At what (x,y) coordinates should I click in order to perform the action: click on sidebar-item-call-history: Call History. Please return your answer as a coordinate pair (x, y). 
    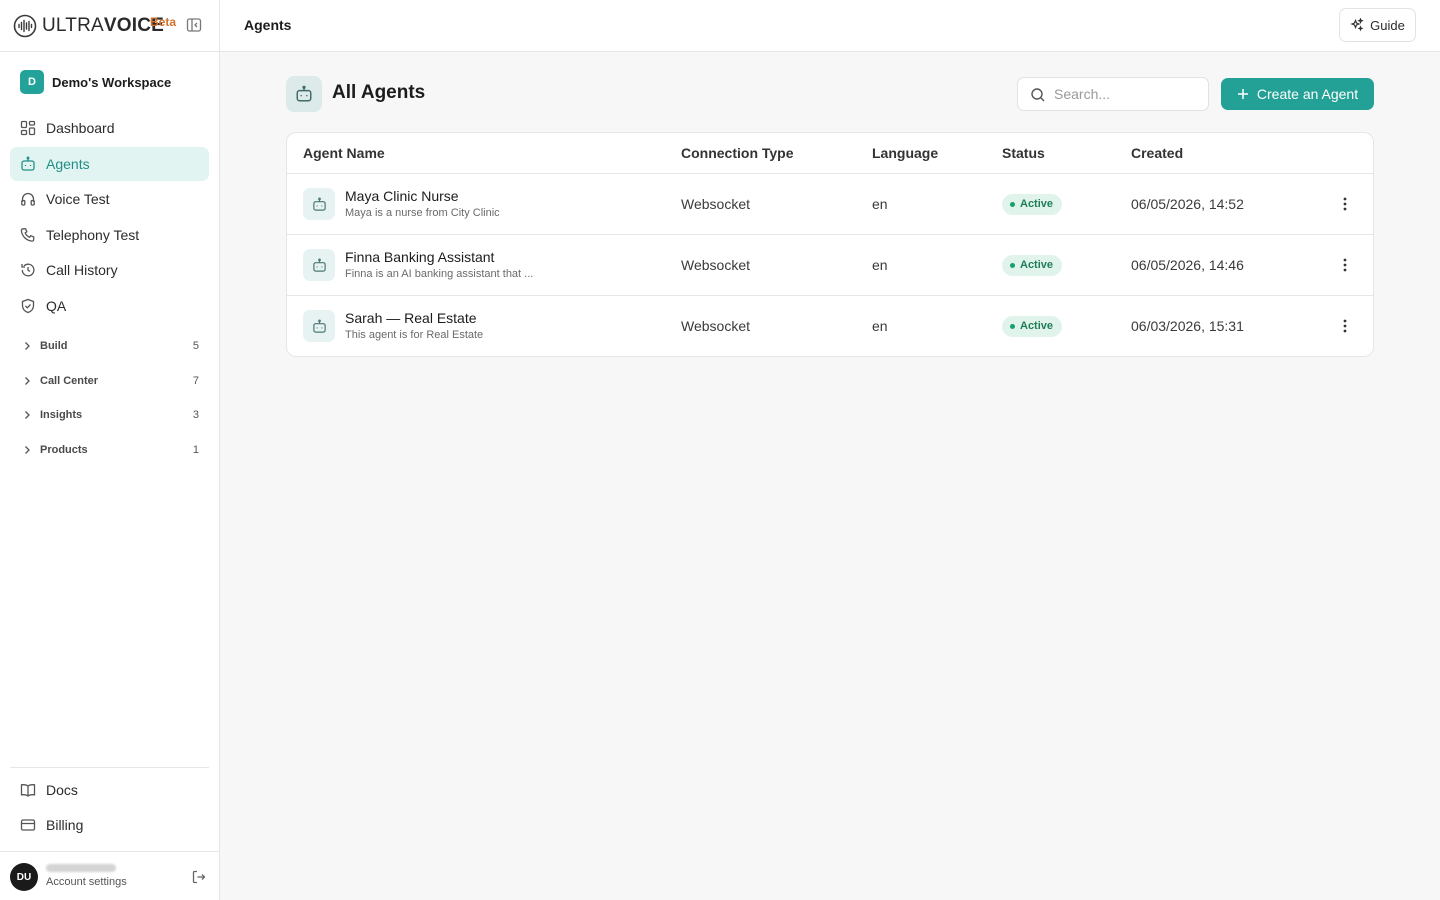
    Looking at the image, I should click on (109, 270).